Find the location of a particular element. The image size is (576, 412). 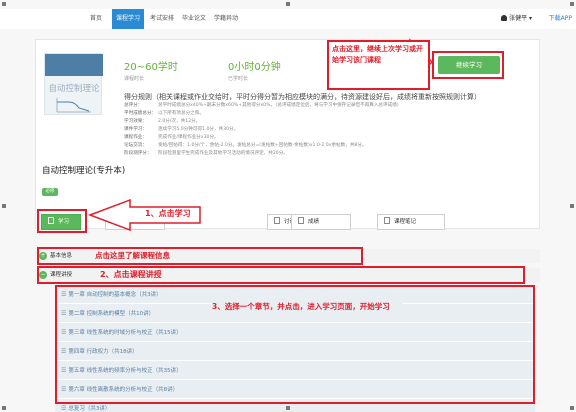

nav-exams: 考试安排 is located at coordinates (162, 19).